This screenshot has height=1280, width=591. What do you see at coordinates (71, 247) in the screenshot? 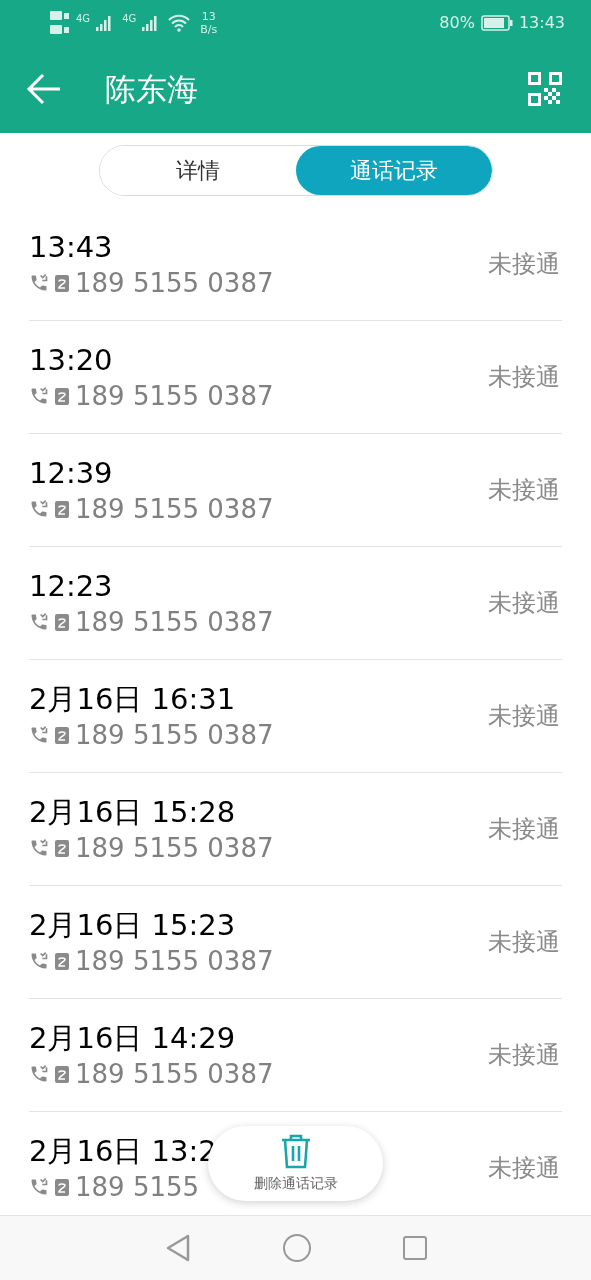
I see `call-time: 13:43` at bounding box center [71, 247].